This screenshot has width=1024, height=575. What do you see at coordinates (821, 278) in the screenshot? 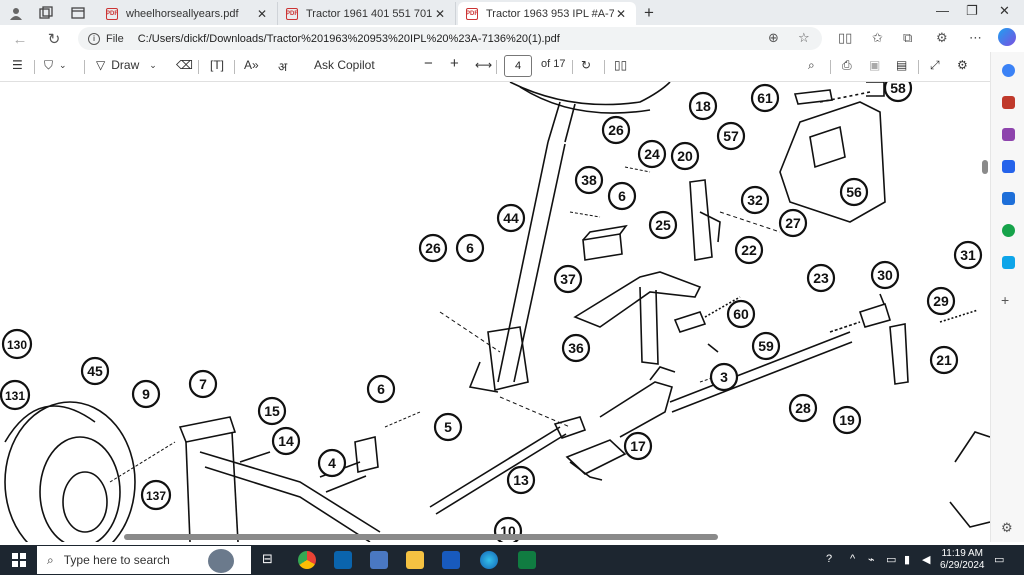
I see `callout-label: 23` at bounding box center [821, 278].